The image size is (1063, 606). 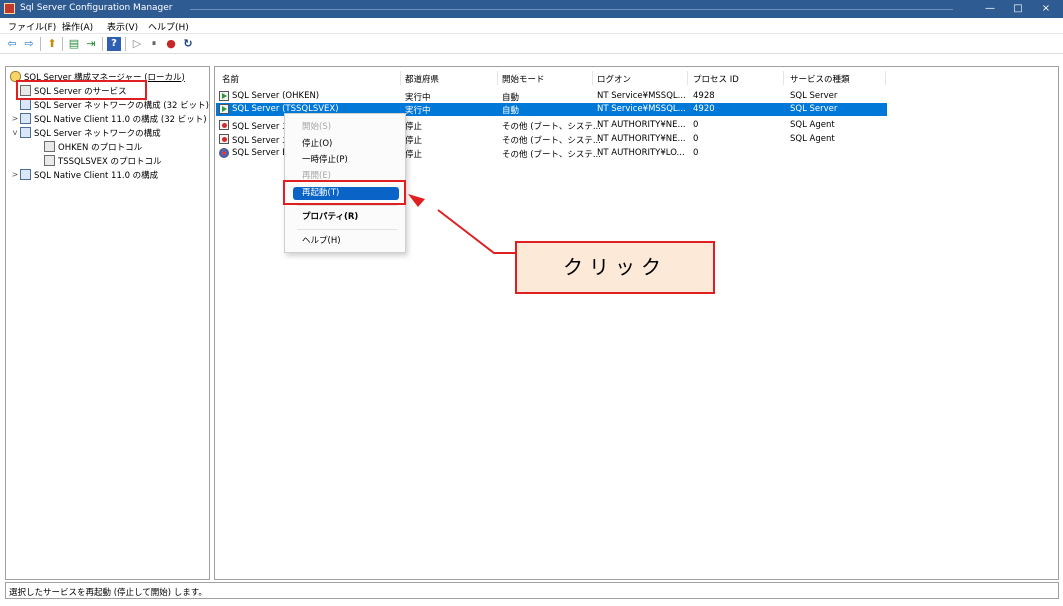 What do you see at coordinates (615, 267) in the screenshot?
I see `callout-click: クリック` at bounding box center [615, 267].